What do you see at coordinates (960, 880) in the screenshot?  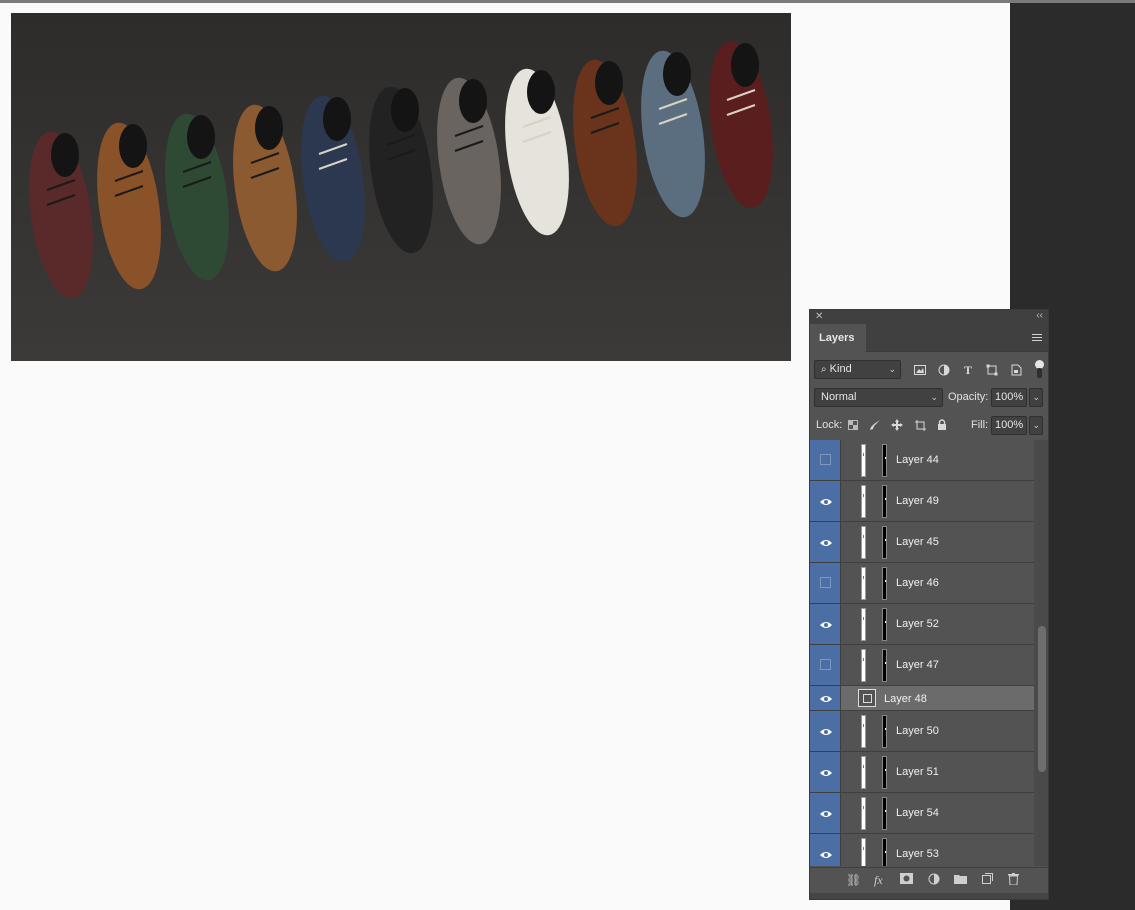 I see `folder-icon` at bounding box center [960, 880].